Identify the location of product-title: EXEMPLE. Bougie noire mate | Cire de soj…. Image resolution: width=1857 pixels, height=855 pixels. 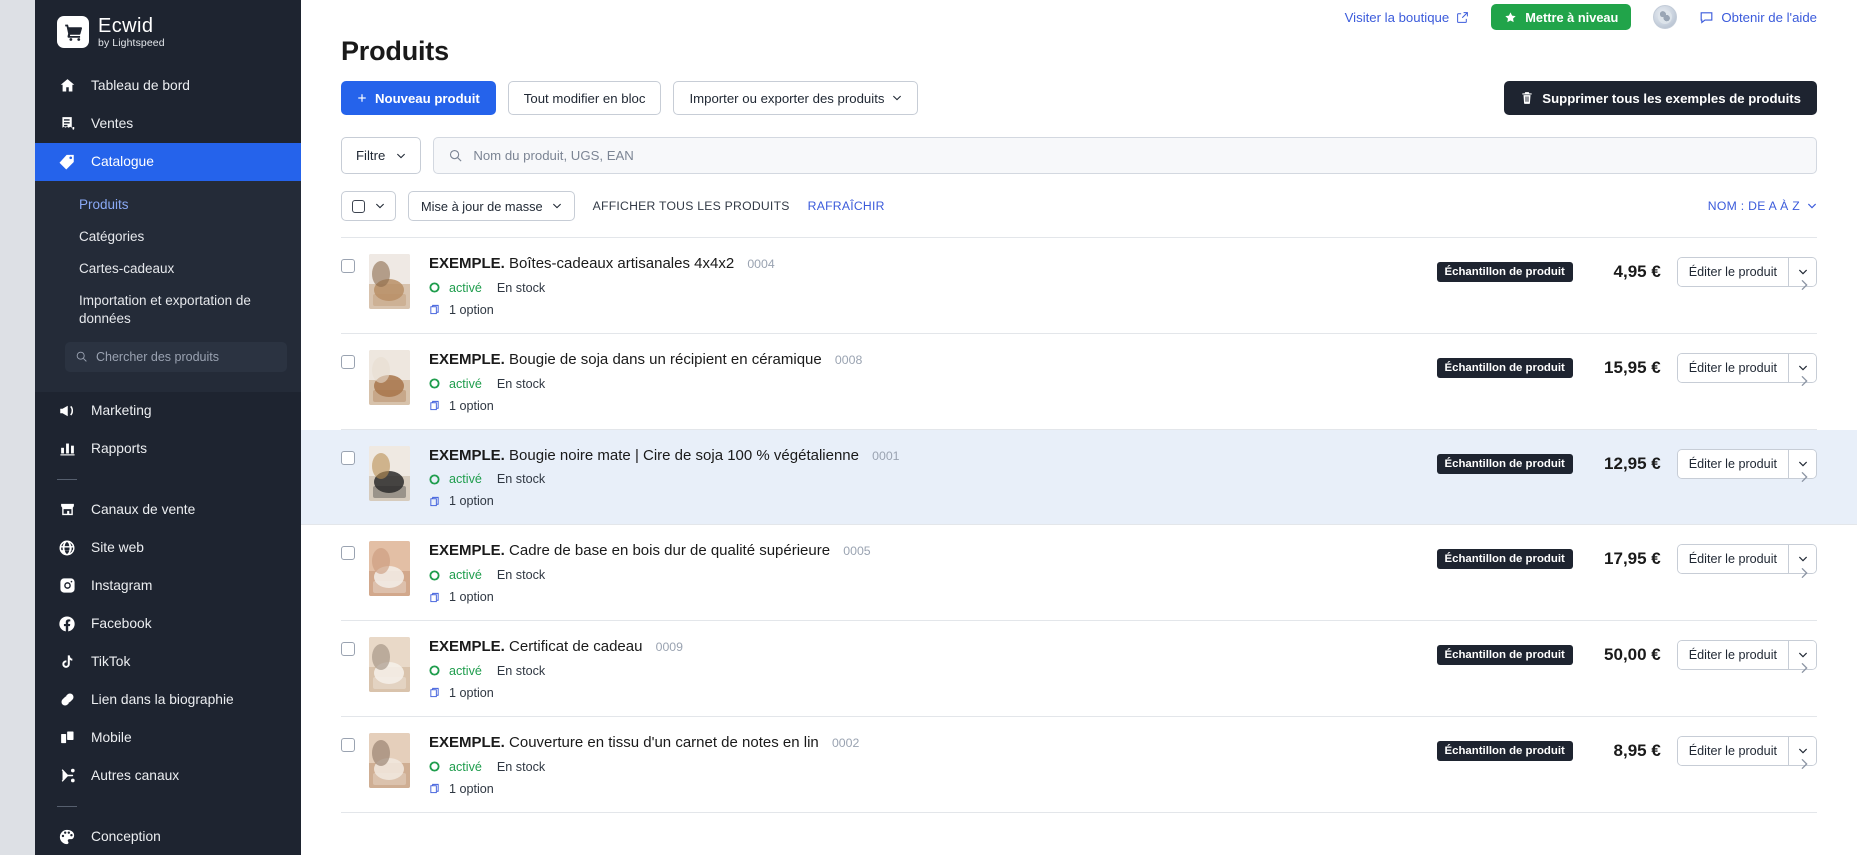
(933, 456).